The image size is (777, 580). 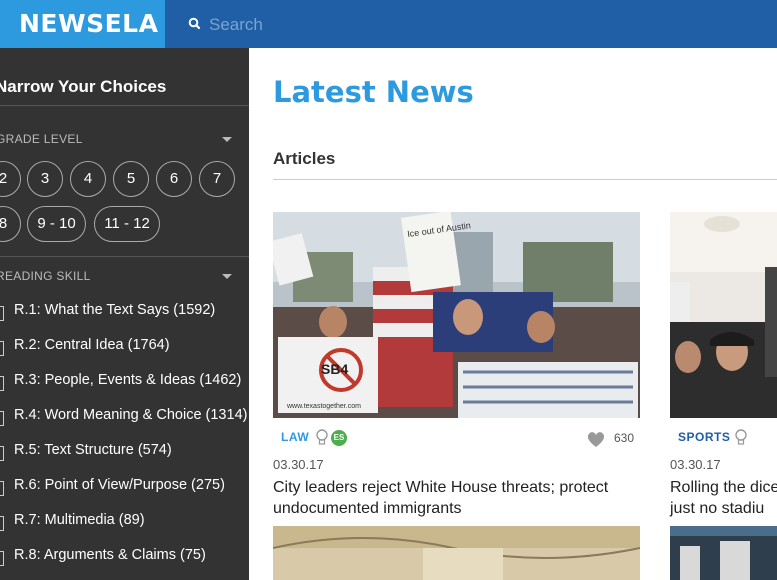 What do you see at coordinates (45, 276) in the screenshot?
I see `reading-skill-heading: READING SKILL` at bounding box center [45, 276].